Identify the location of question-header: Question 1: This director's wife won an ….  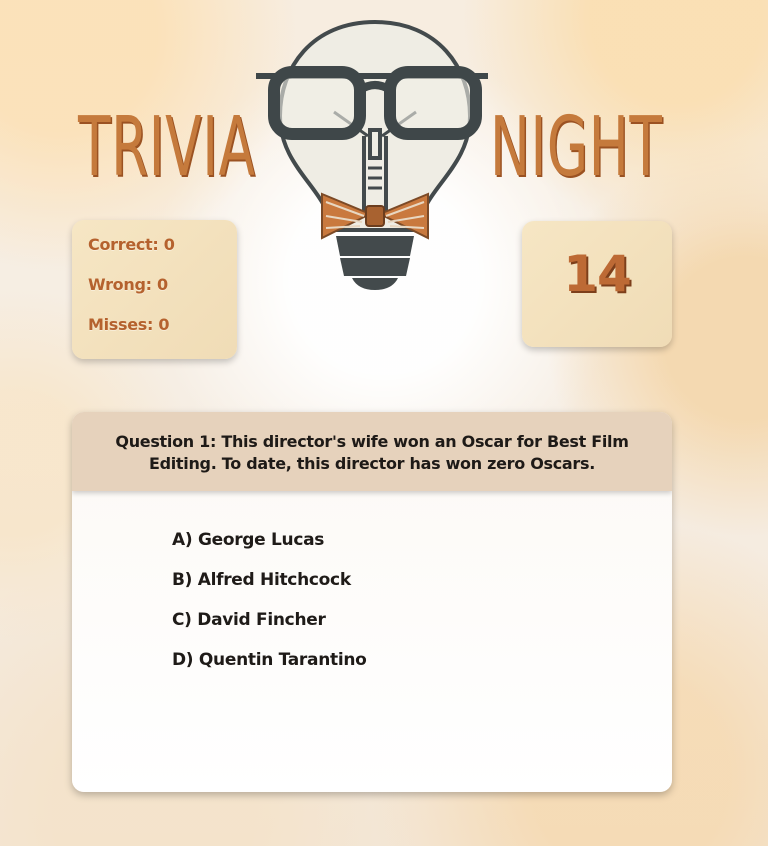
(372, 451).